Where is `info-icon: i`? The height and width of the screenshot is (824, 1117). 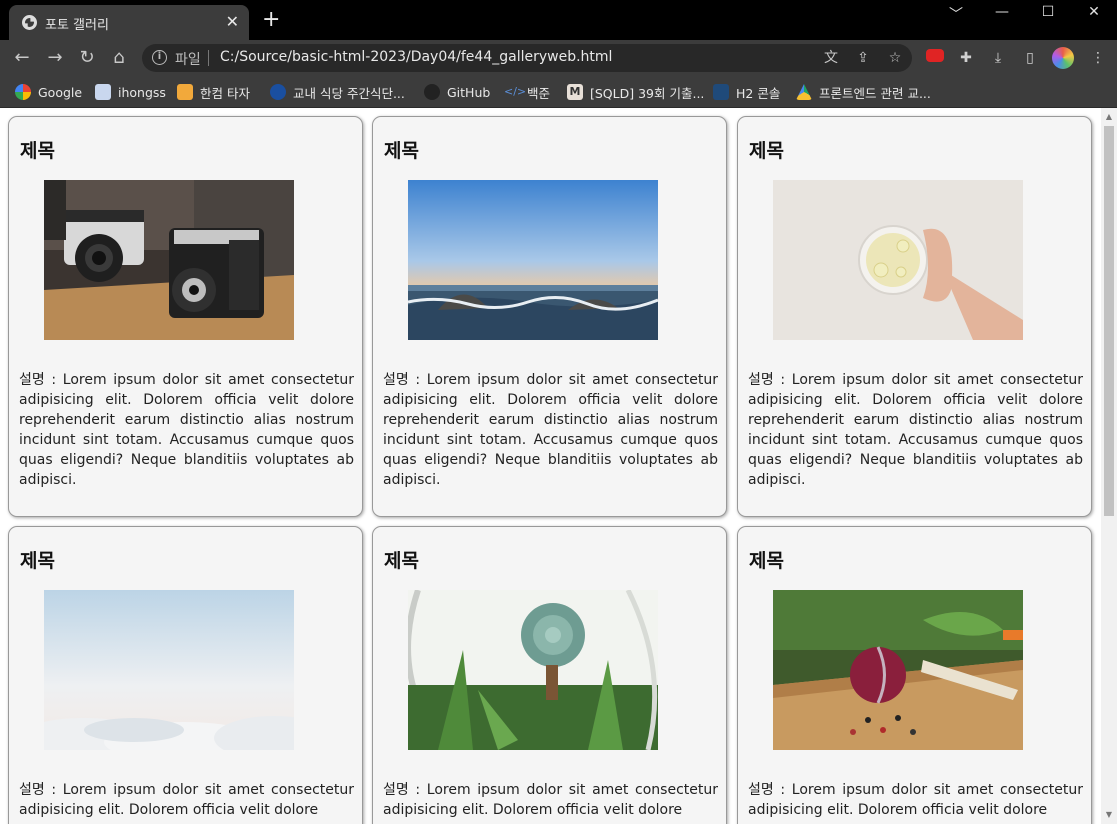 info-icon: i is located at coordinates (159, 57).